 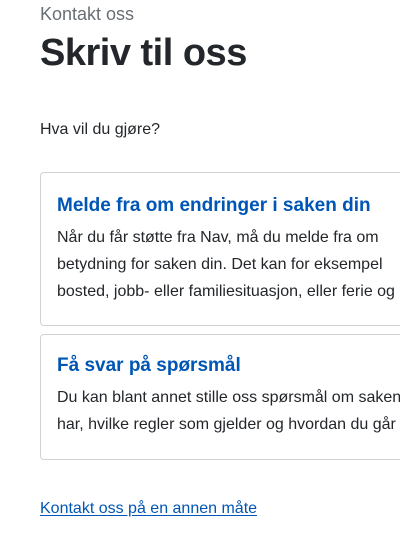 What do you see at coordinates (228, 206) in the screenshot?
I see `card-report-changes-title: Melde fra om endringer i saken din` at bounding box center [228, 206].